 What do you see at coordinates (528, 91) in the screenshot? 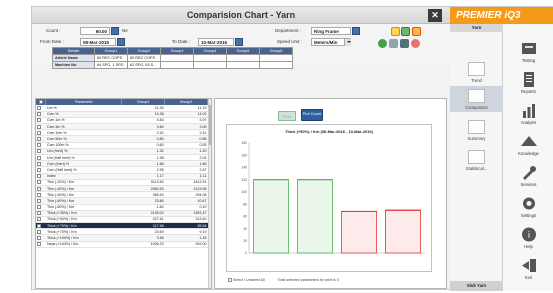
I see `nav-label: Reports` at bounding box center [528, 91].